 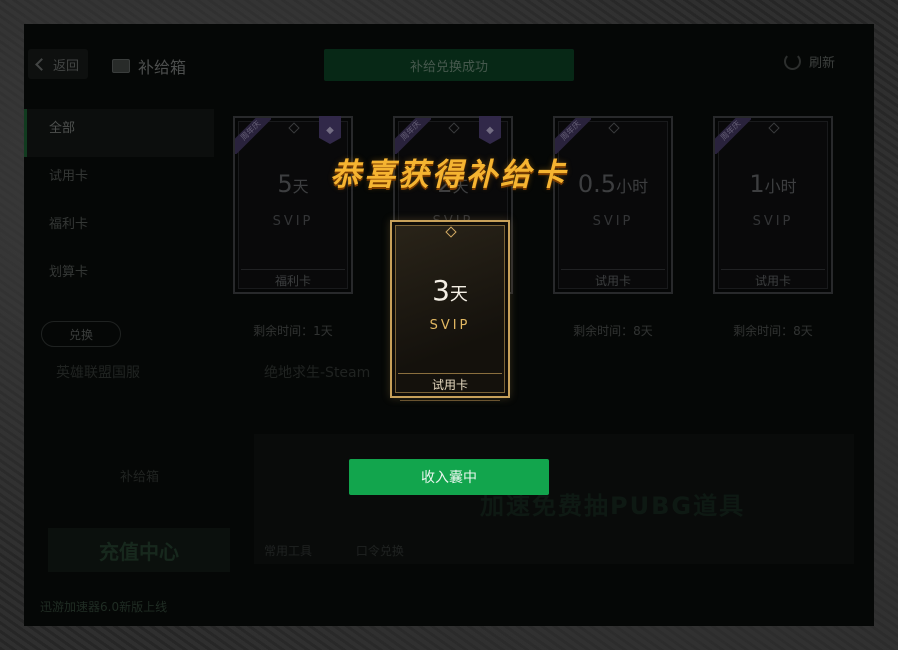 I want to click on reward-title: 恭喜获得补给卡, so click(x=449, y=175).